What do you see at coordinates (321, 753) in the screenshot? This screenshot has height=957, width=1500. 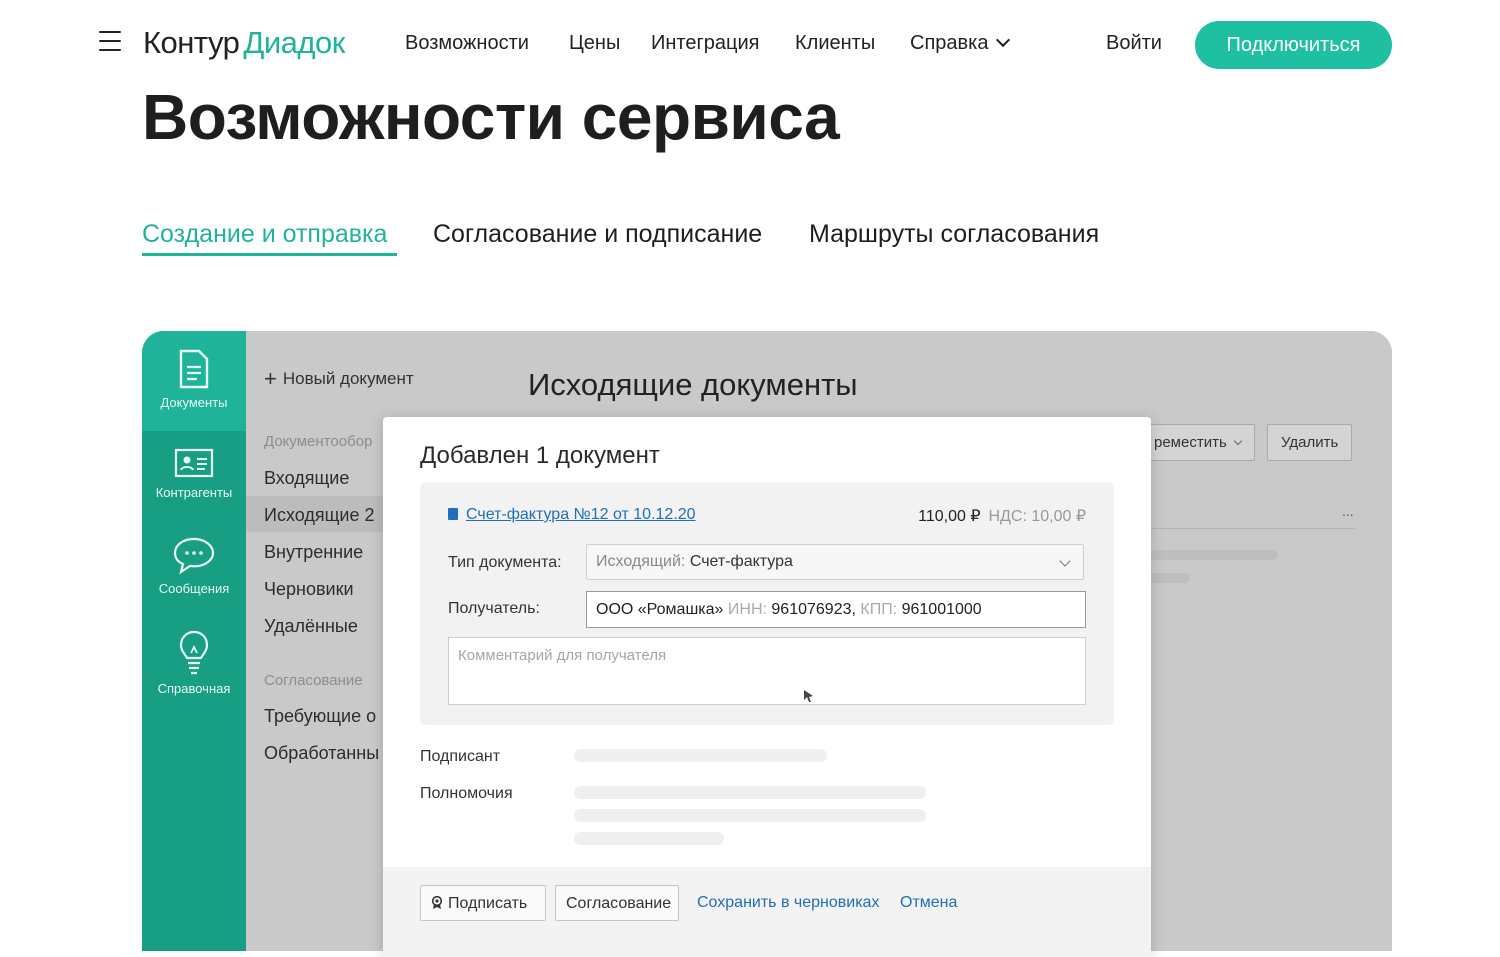 I see `approval-processed: Обработанны` at bounding box center [321, 753].